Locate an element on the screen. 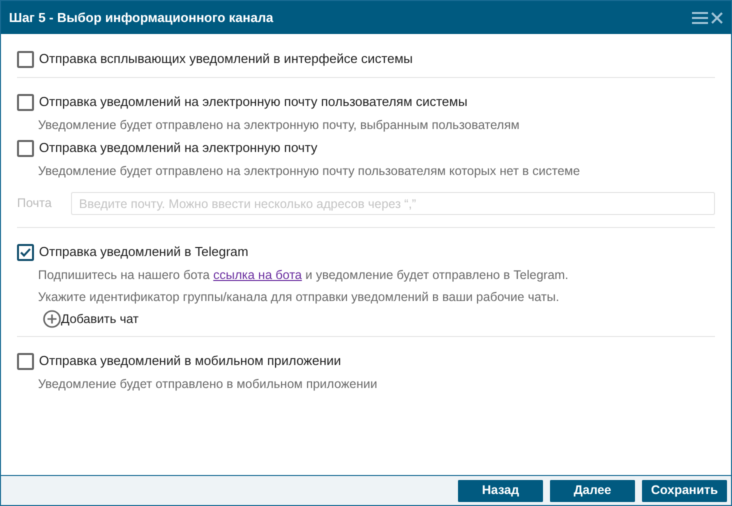 The height and width of the screenshot is (506, 732). add-chat-button: Добавить чат is located at coordinates (91, 319).